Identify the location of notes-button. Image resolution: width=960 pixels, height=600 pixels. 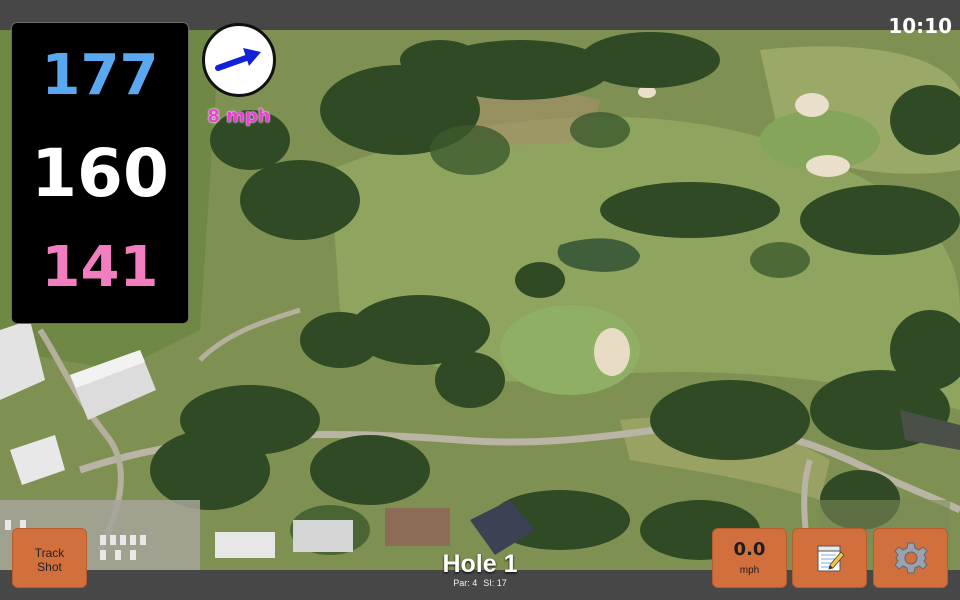
(829, 558).